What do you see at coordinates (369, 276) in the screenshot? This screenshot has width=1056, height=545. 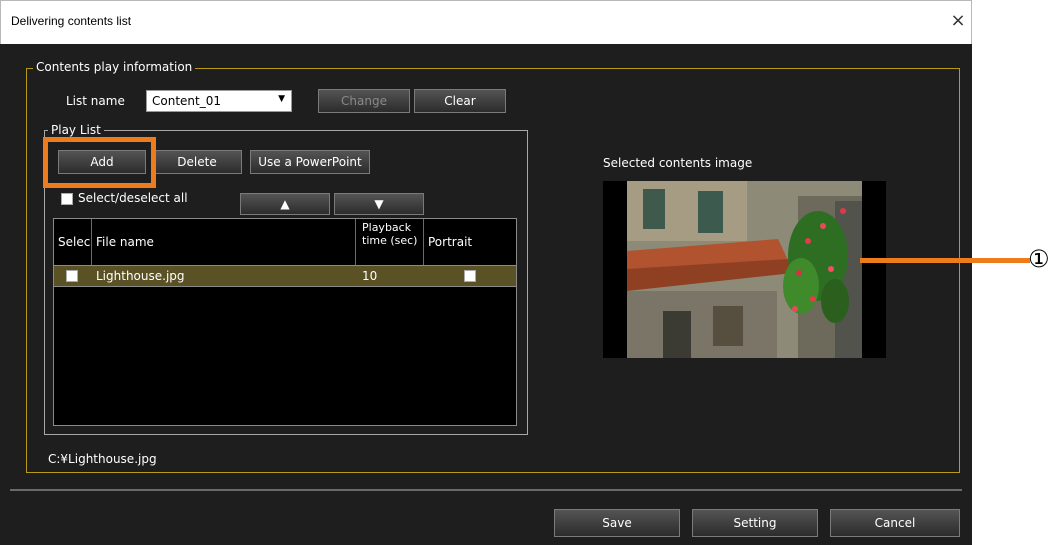 I see `row-playback-time: 10` at bounding box center [369, 276].